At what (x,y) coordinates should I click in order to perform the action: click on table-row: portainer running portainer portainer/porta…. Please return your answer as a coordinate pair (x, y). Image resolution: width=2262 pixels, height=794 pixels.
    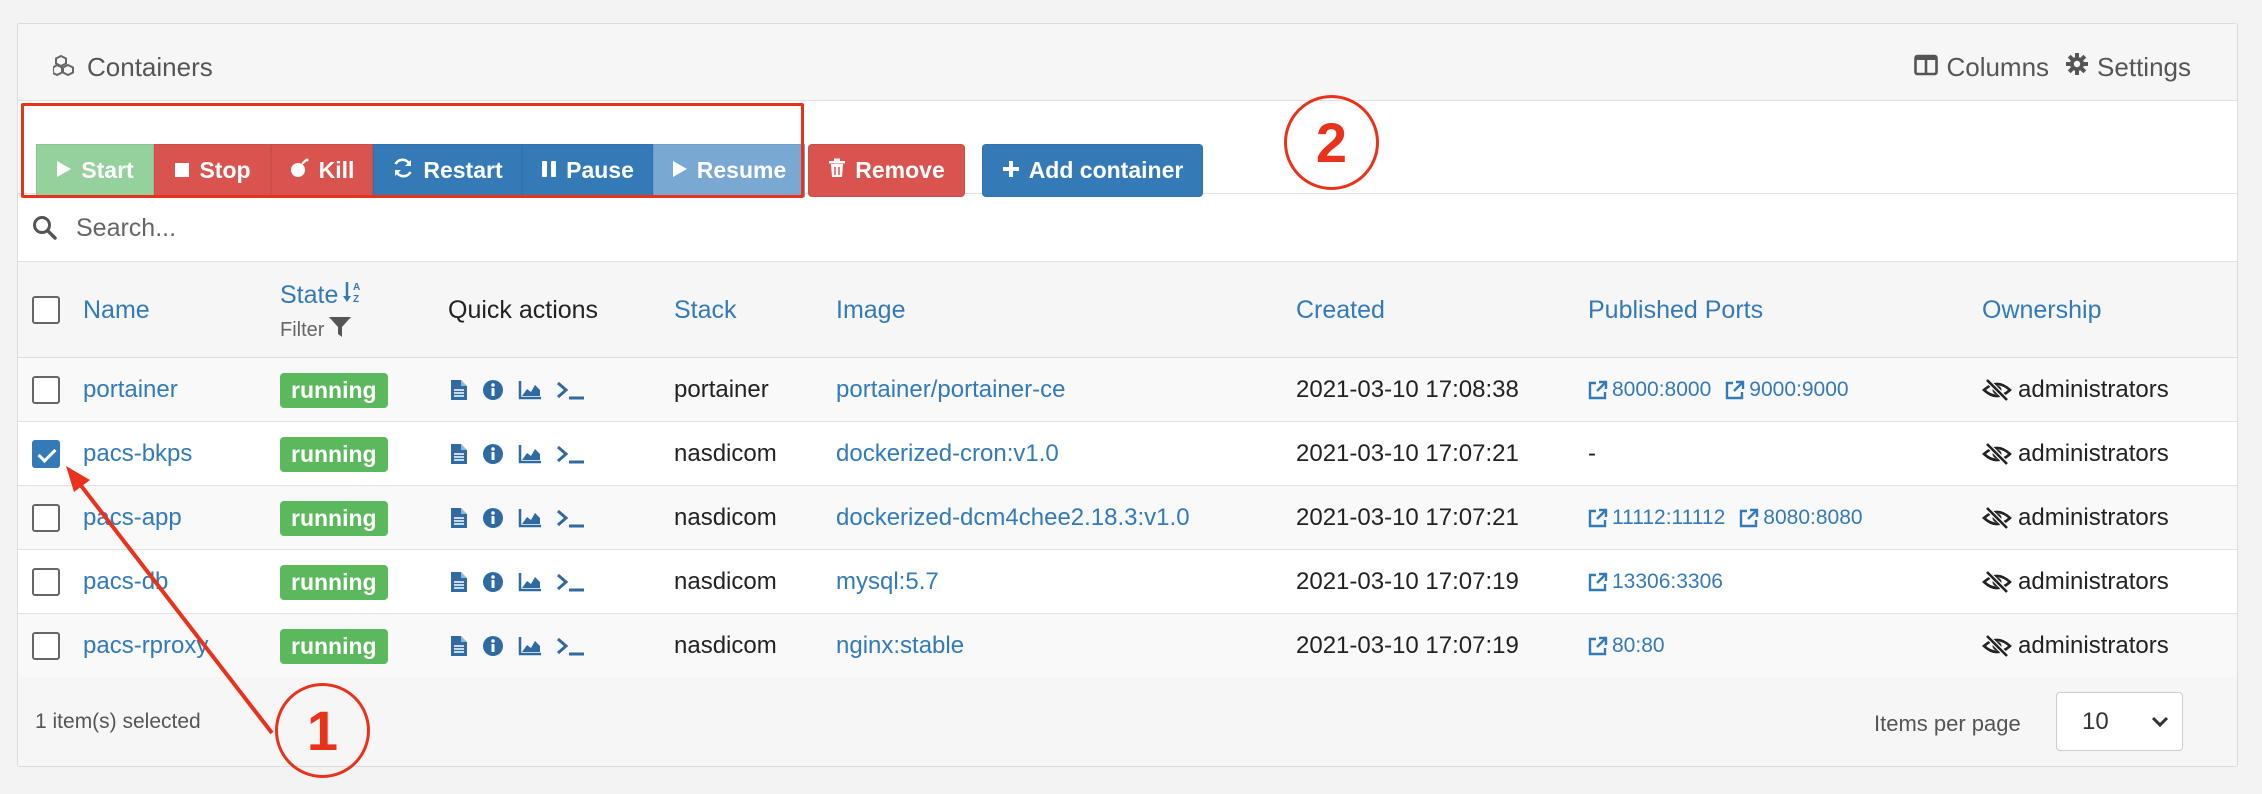
    Looking at the image, I should click on (1127, 390).